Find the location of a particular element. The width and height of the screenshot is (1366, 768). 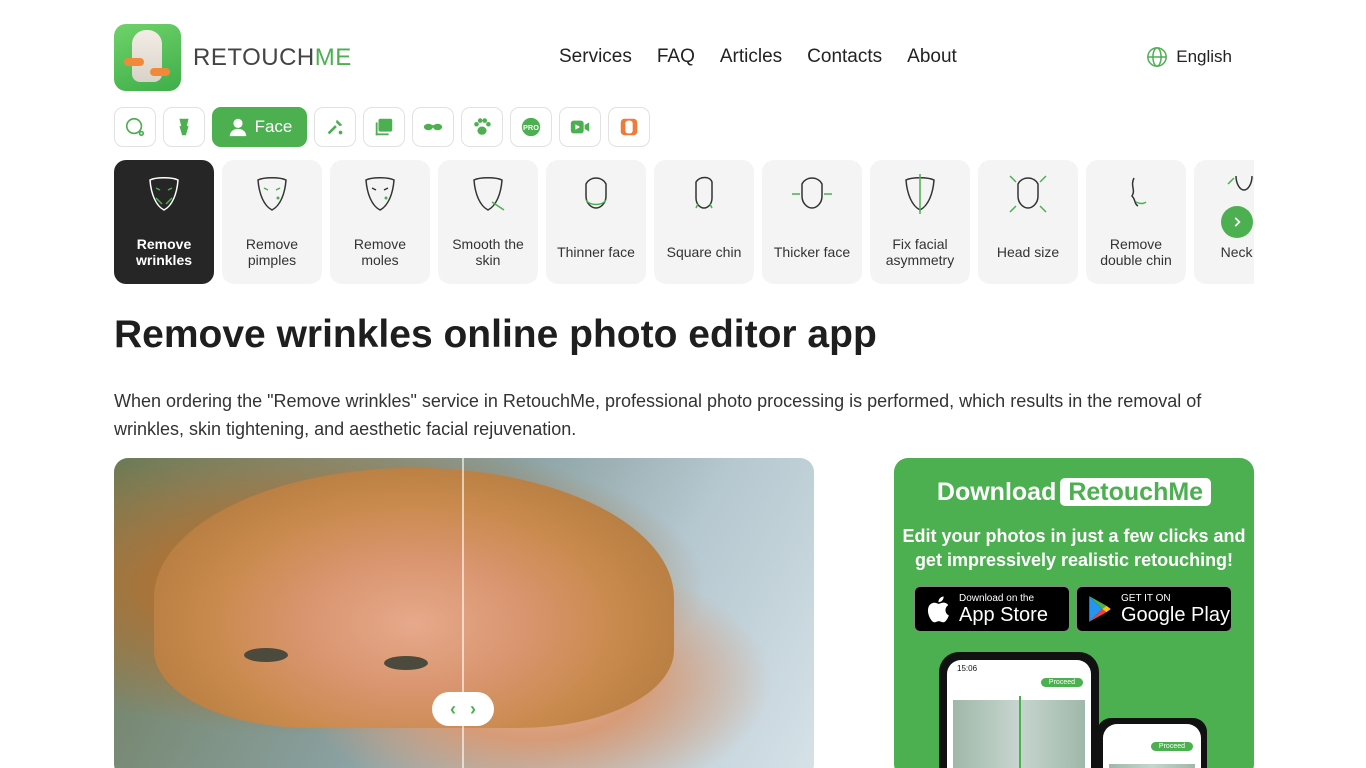

google-play-big: Google Play is located at coordinates (1175, 614).